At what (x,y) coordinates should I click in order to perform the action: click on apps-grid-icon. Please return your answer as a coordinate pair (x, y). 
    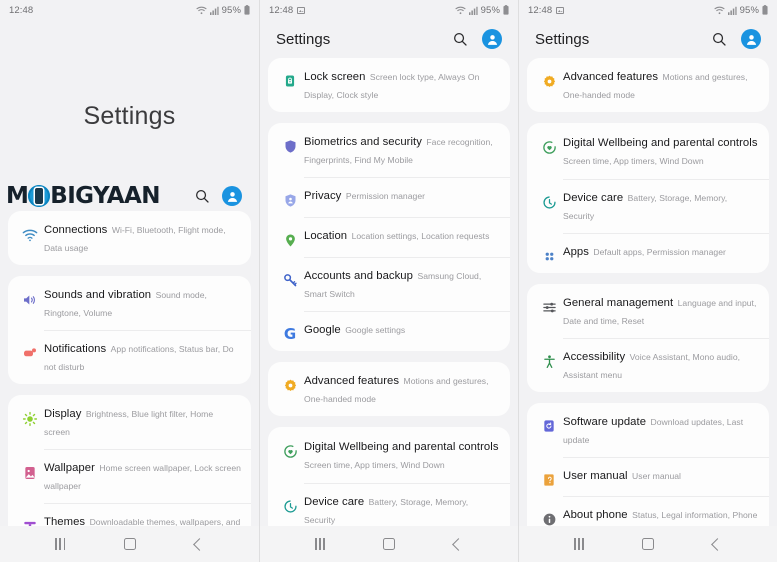
    Looking at the image, I should click on (549, 253).